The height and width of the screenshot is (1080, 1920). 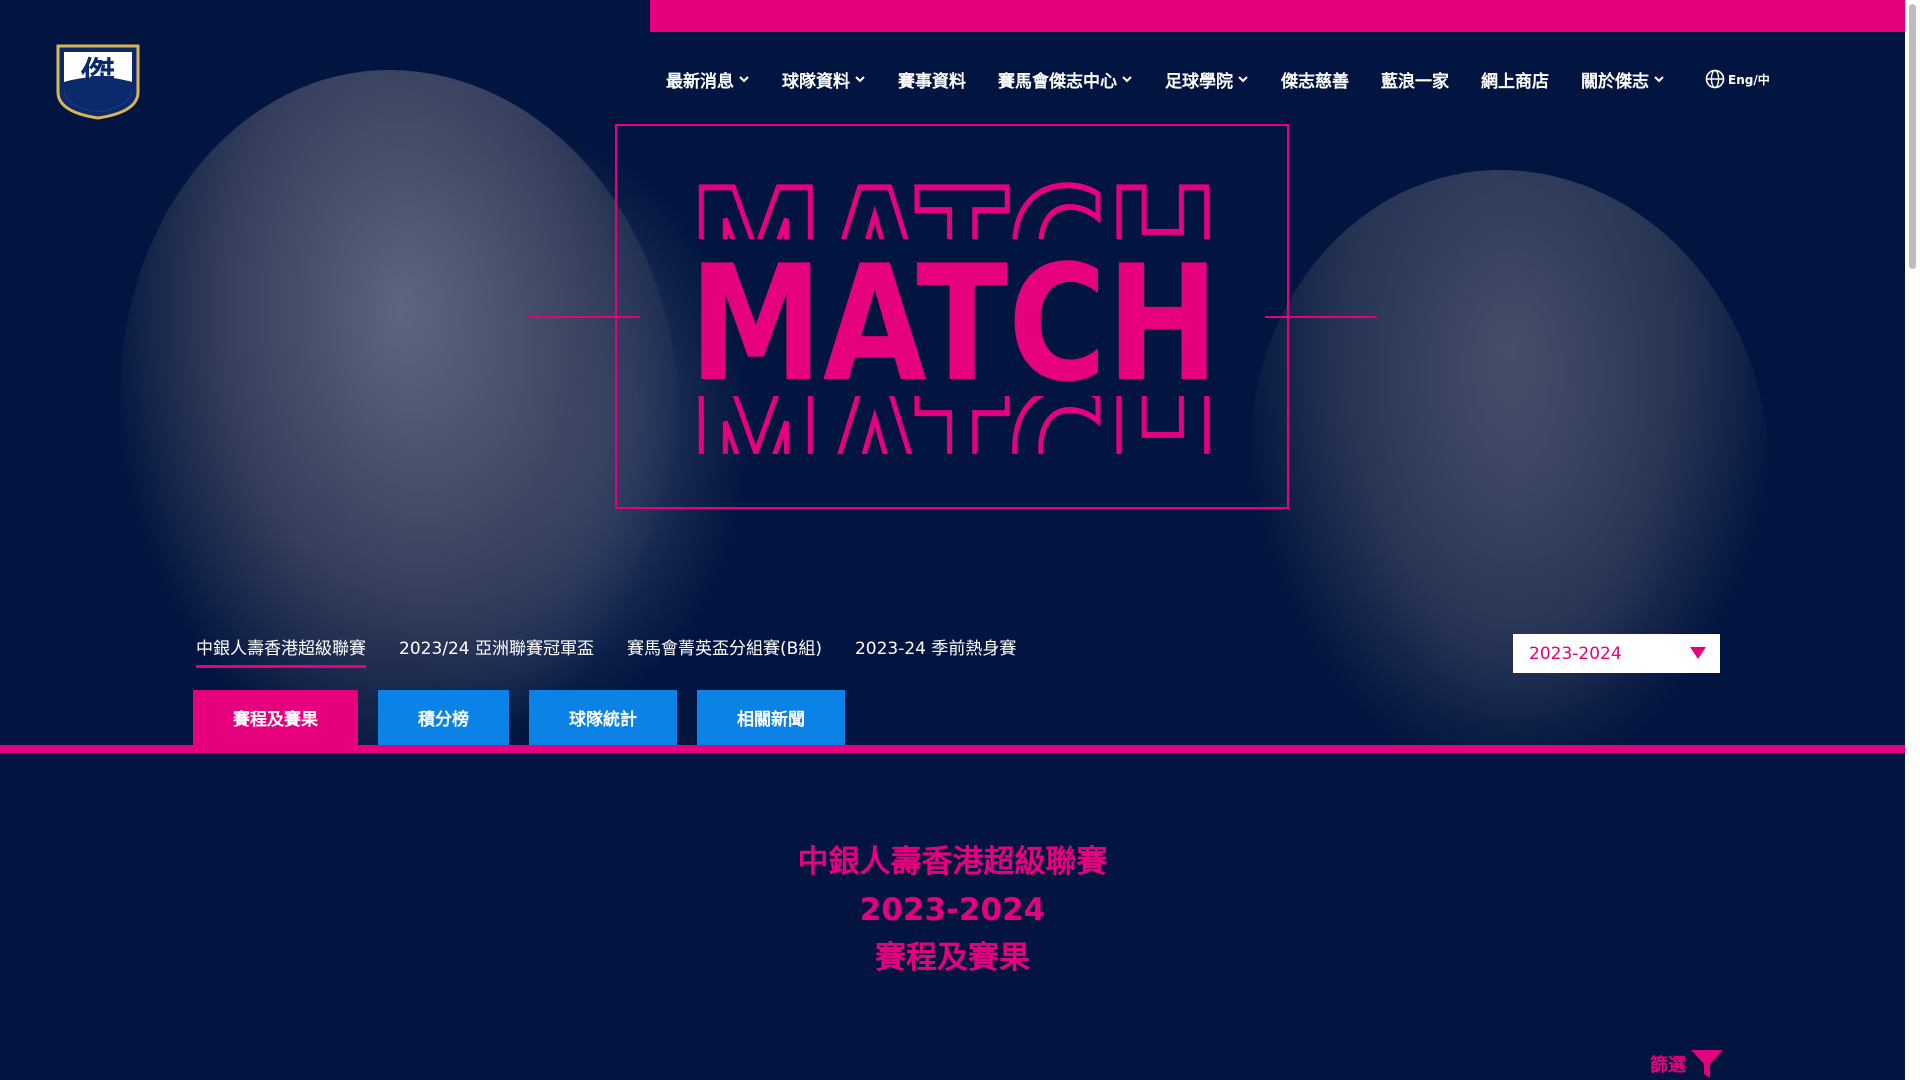 I want to click on nav-item-label: 最新消息, so click(x=700, y=81).